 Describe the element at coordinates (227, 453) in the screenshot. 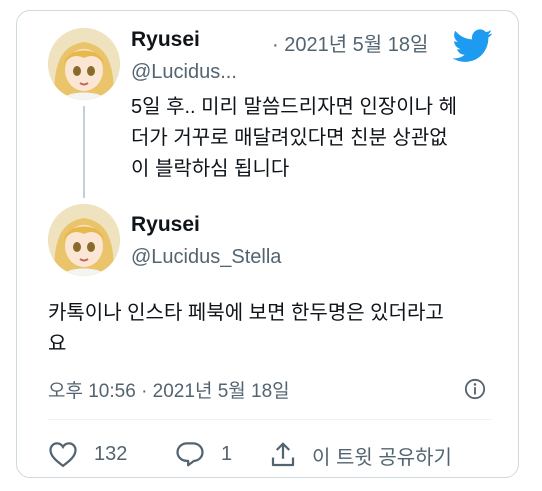

I see `reply-count: 1` at that location.